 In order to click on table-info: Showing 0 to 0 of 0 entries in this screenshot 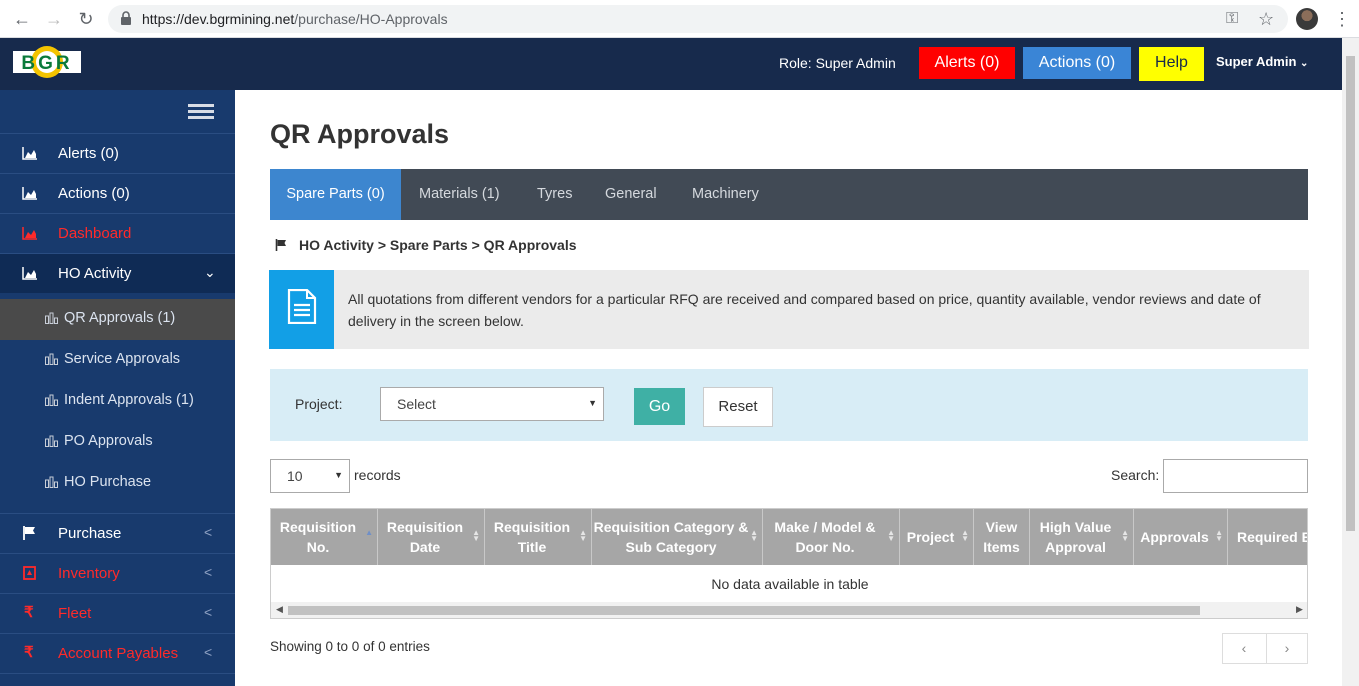, I will do `click(350, 646)`.